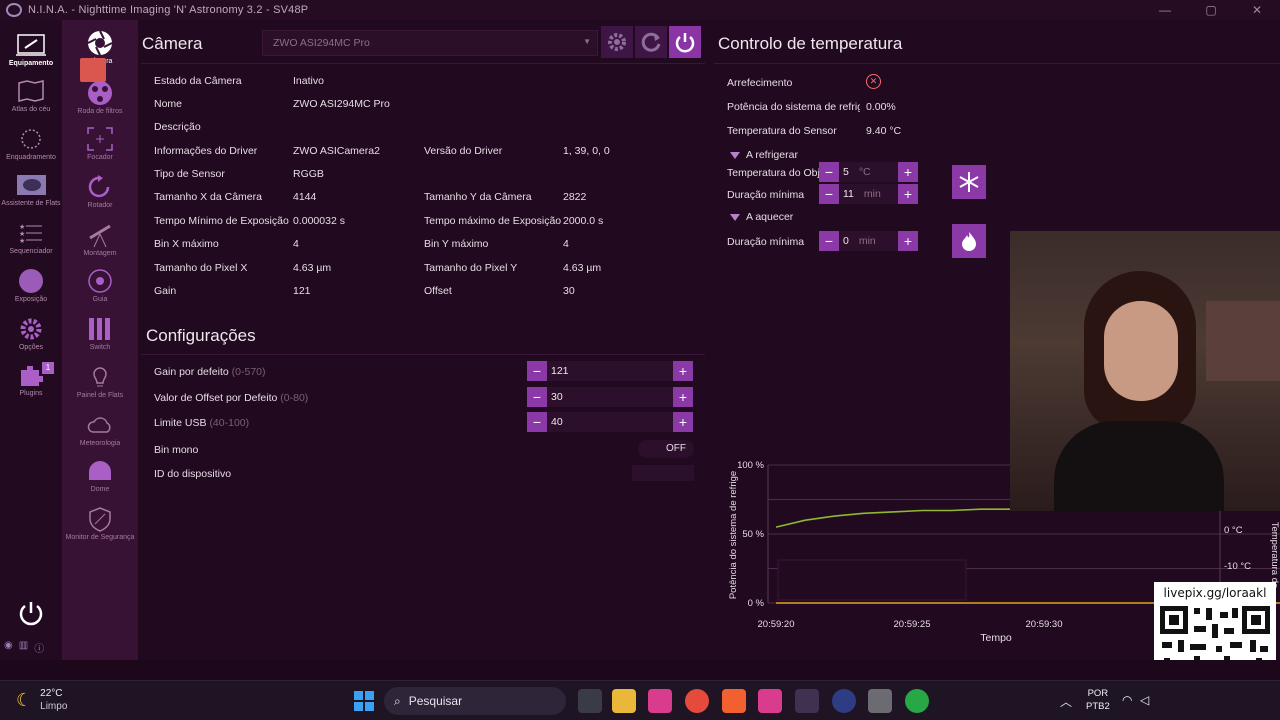 Image resolution: width=1280 pixels, height=720 pixels. What do you see at coordinates (969, 241) in the screenshot?
I see `start-warming-button` at bounding box center [969, 241].